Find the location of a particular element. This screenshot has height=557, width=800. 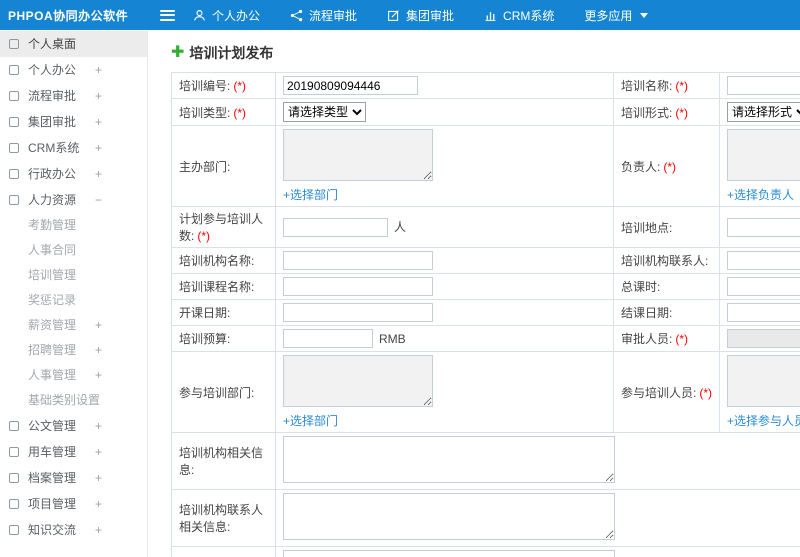

form-row: 计划参与培训人数: (*) 人 培训地点: is located at coordinates (485, 227).